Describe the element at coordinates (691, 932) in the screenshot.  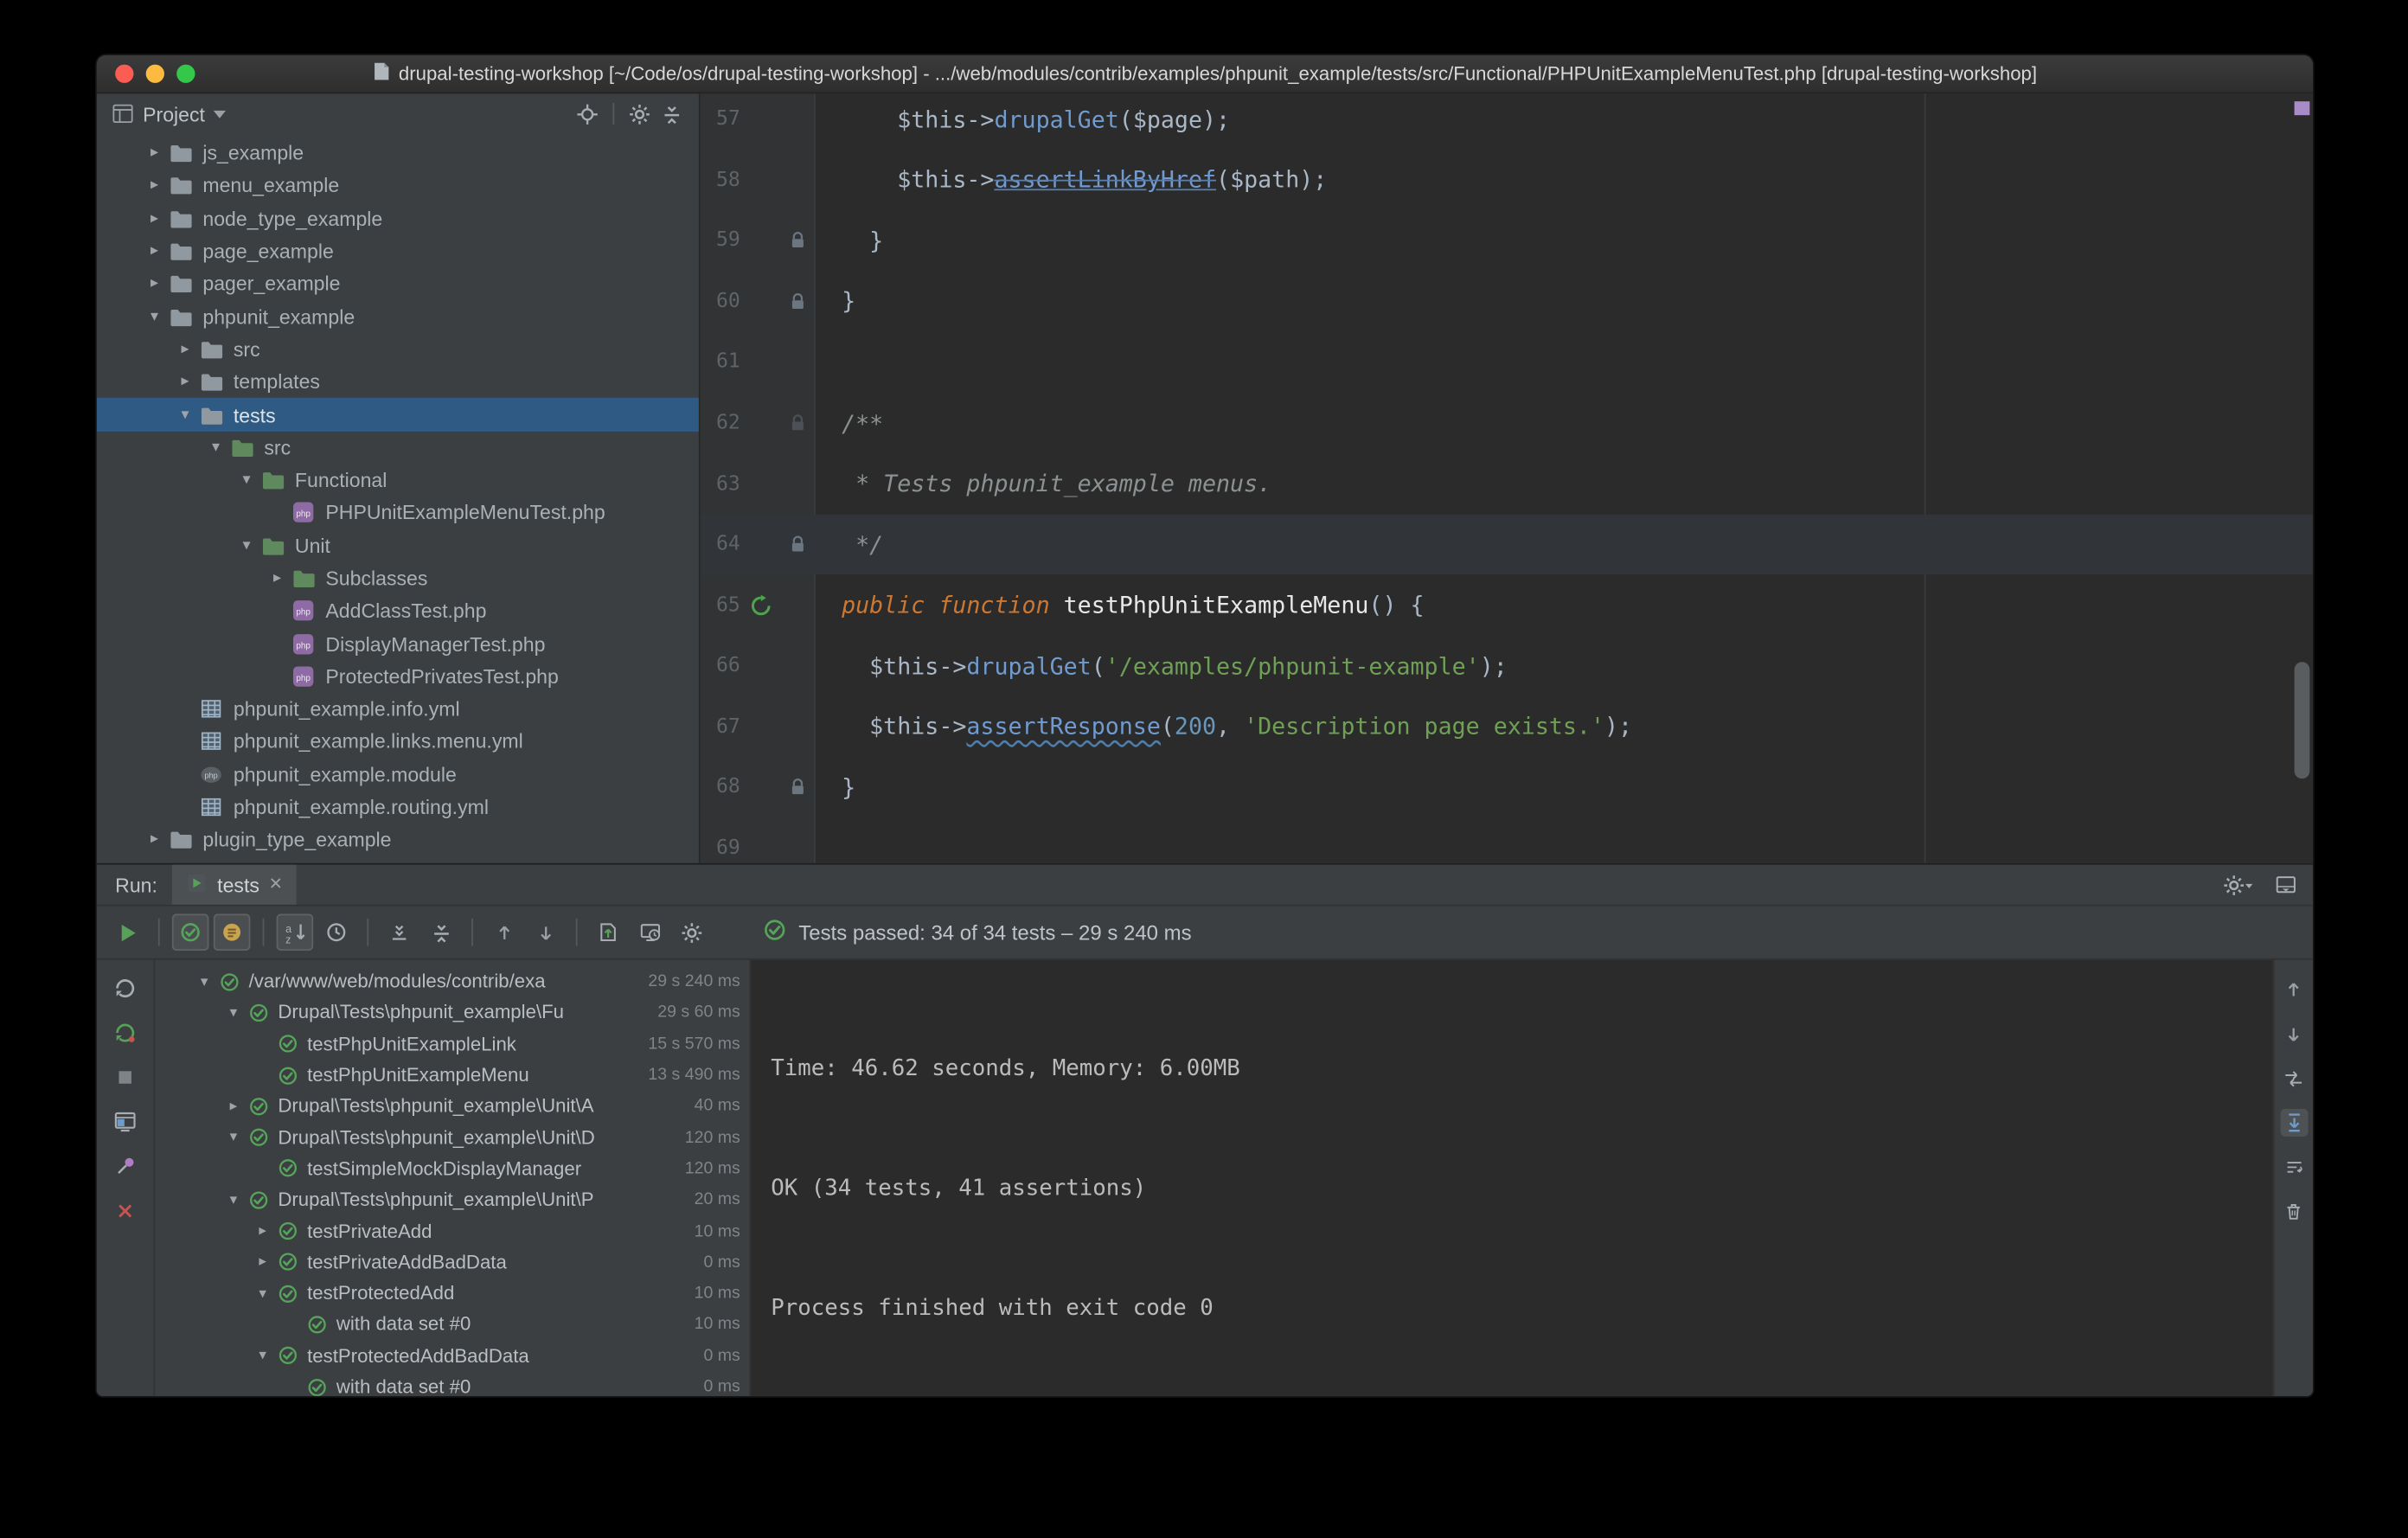
I see `run-settings-button` at that location.